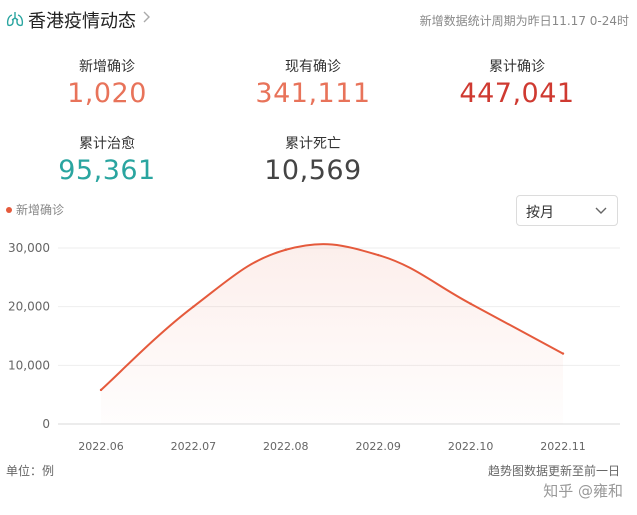 Image resolution: width=637 pixels, height=515 pixels. Describe the element at coordinates (29, 365) in the screenshot. I see `y-tick-label: 10,000` at that location.